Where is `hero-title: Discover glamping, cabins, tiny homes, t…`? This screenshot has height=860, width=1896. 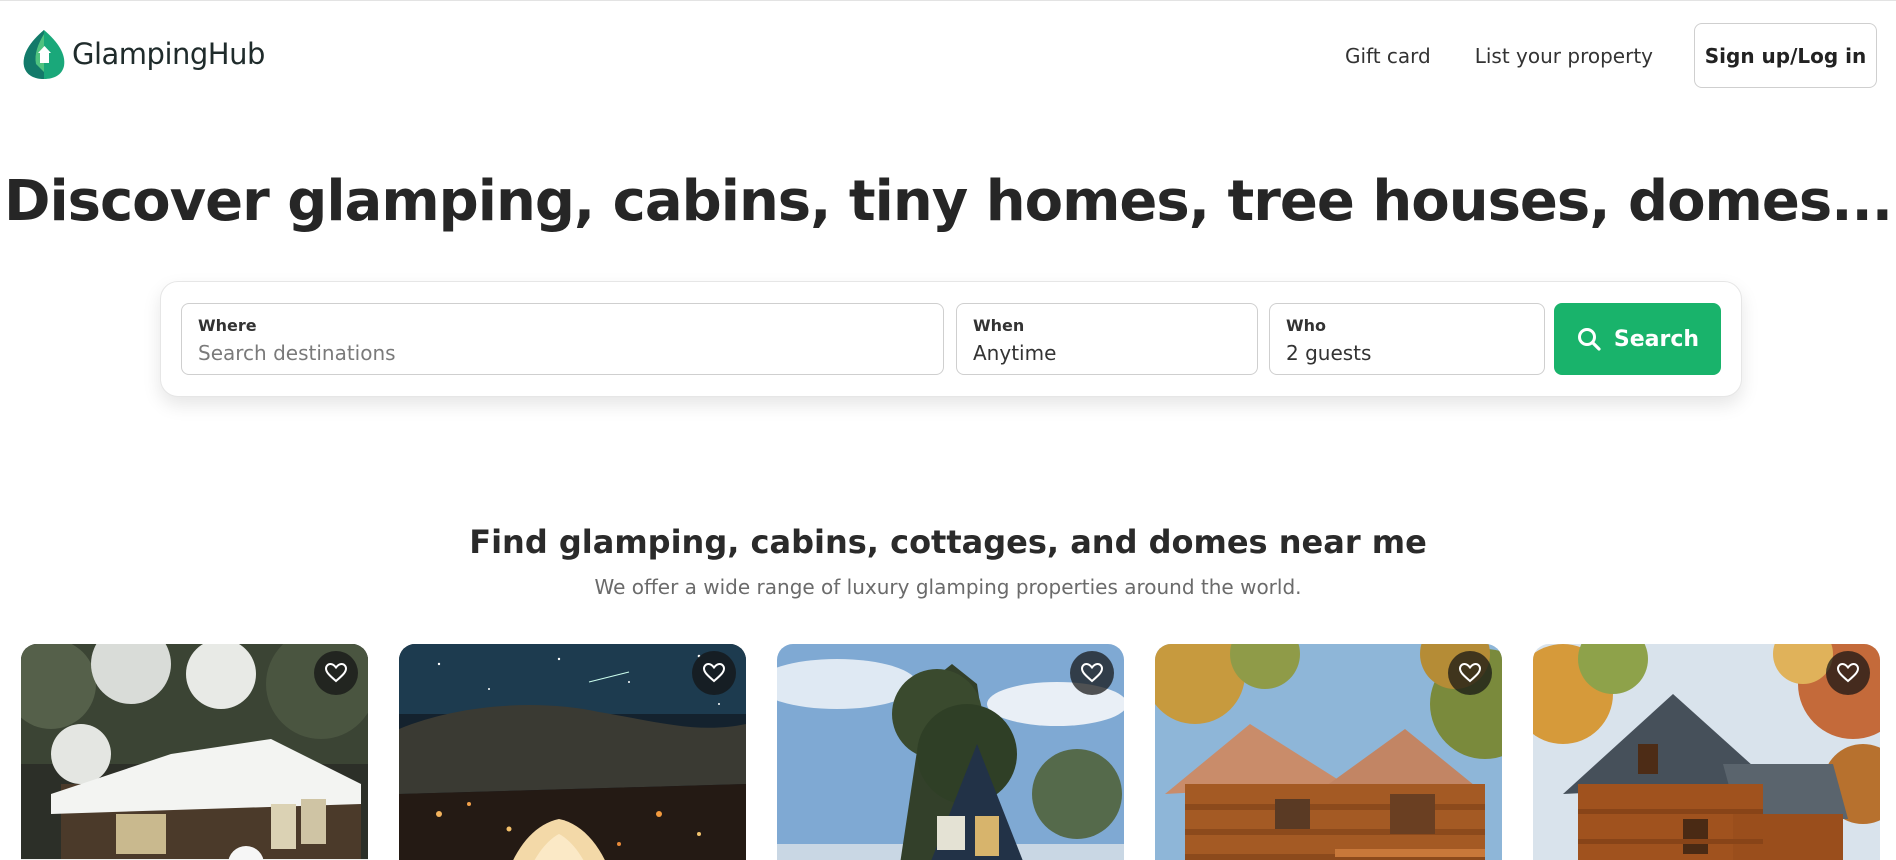
hero-title: Discover glamping, cabins, tiny homes, t… is located at coordinates (948, 201).